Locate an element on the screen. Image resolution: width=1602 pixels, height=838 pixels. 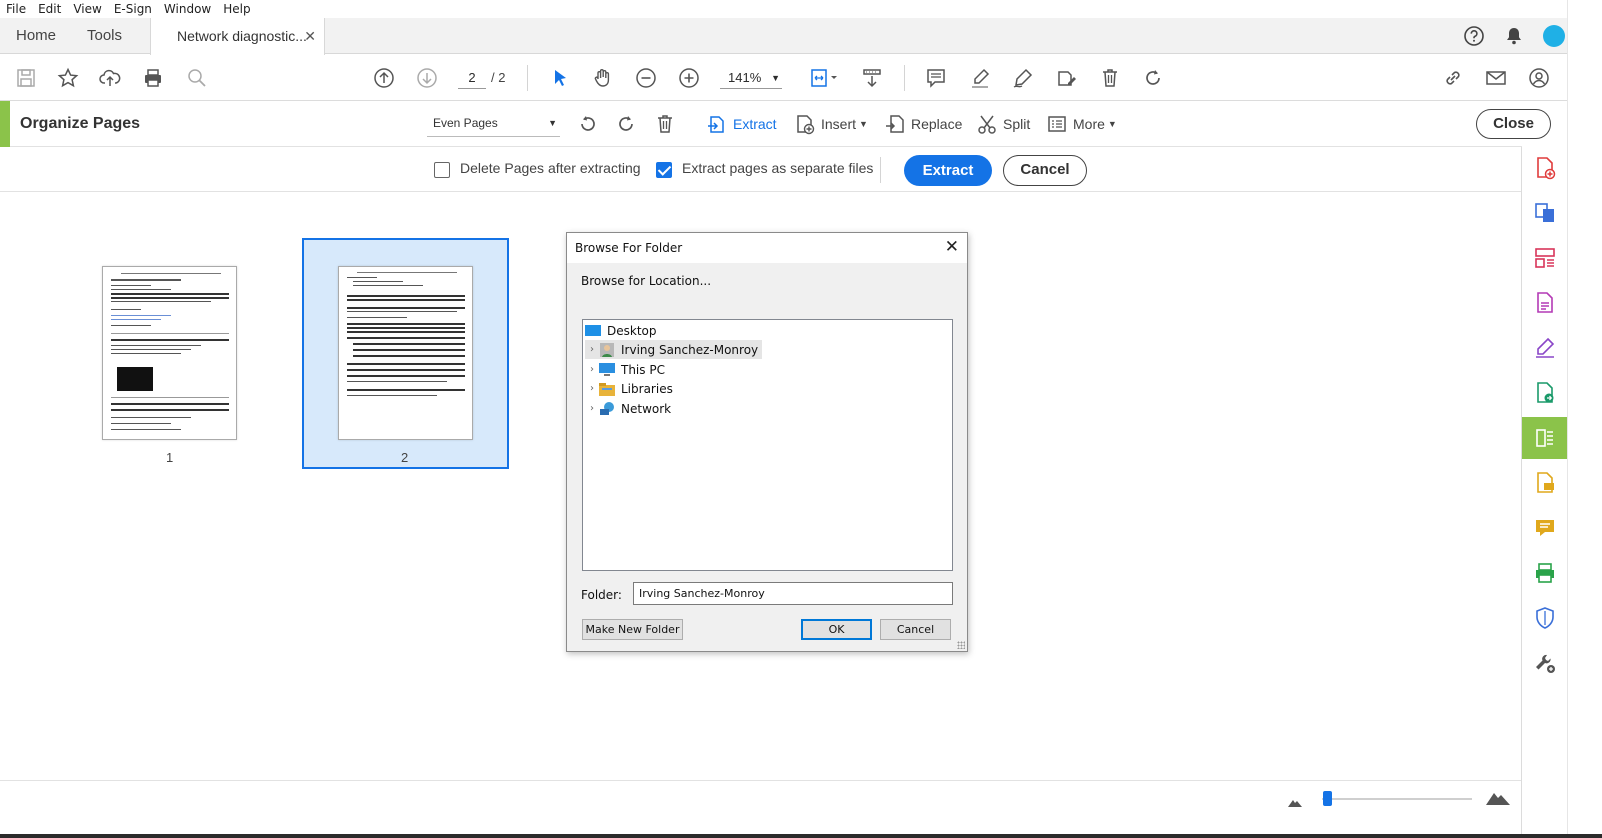
notifications-bell-icon is located at coordinates (1514, 36).